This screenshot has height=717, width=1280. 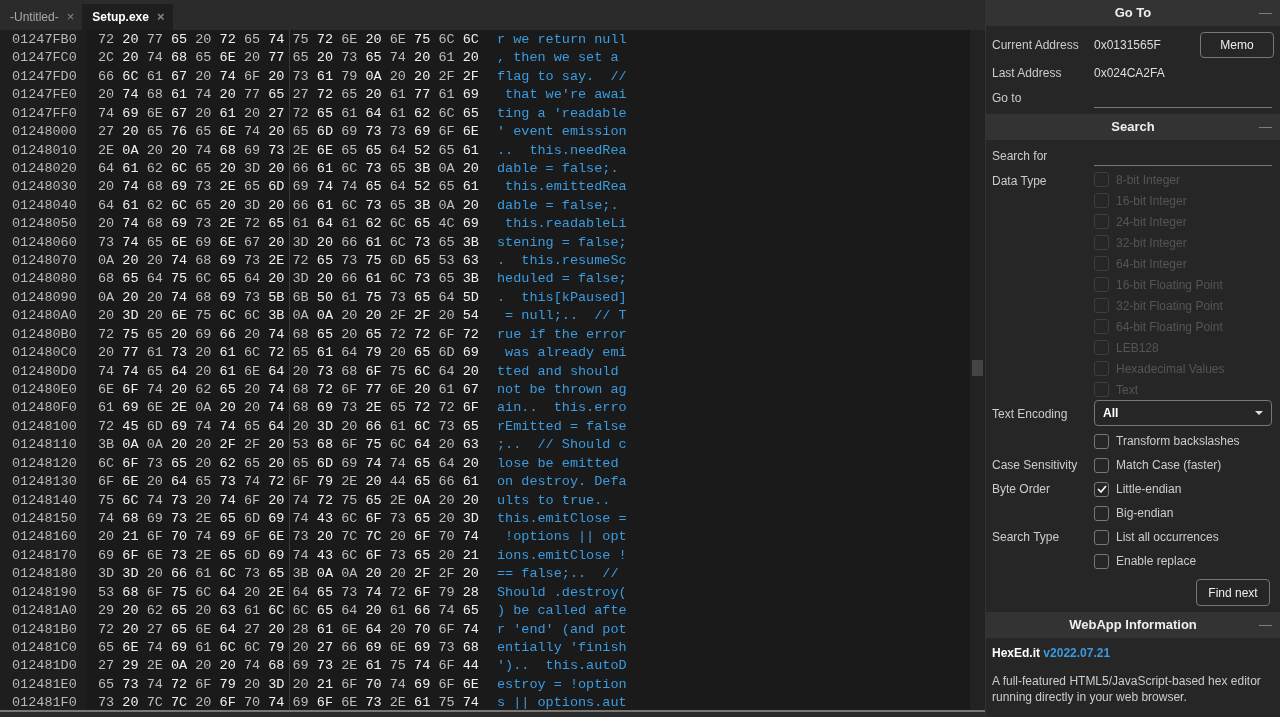 I want to click on address-offset: 012480C0, so click(x=44, y=353).